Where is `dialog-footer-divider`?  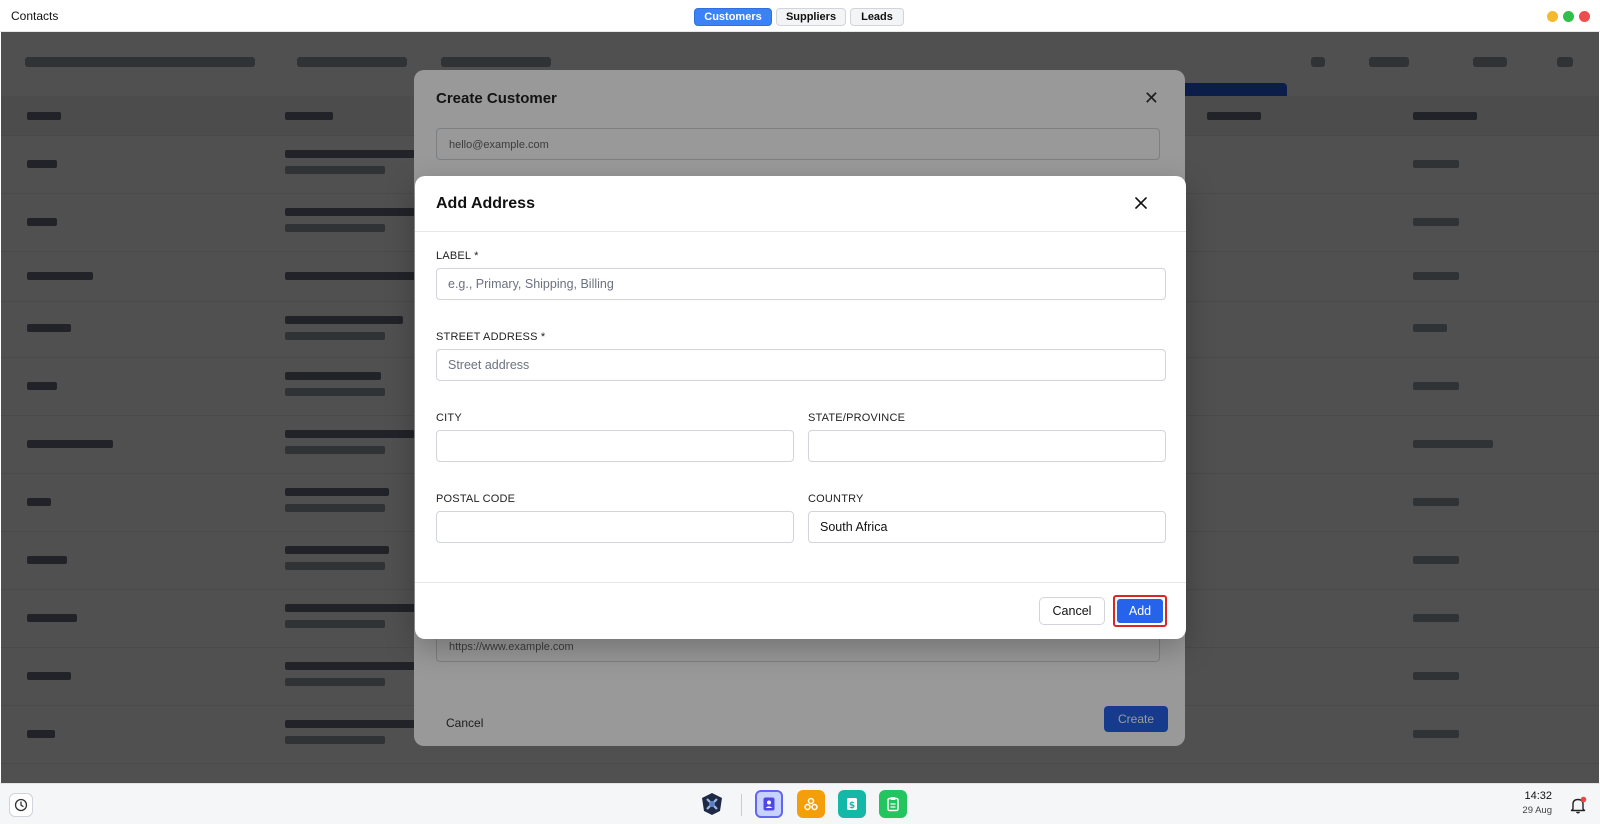
dialog-footer-divider is located at coordinates (800, 582).